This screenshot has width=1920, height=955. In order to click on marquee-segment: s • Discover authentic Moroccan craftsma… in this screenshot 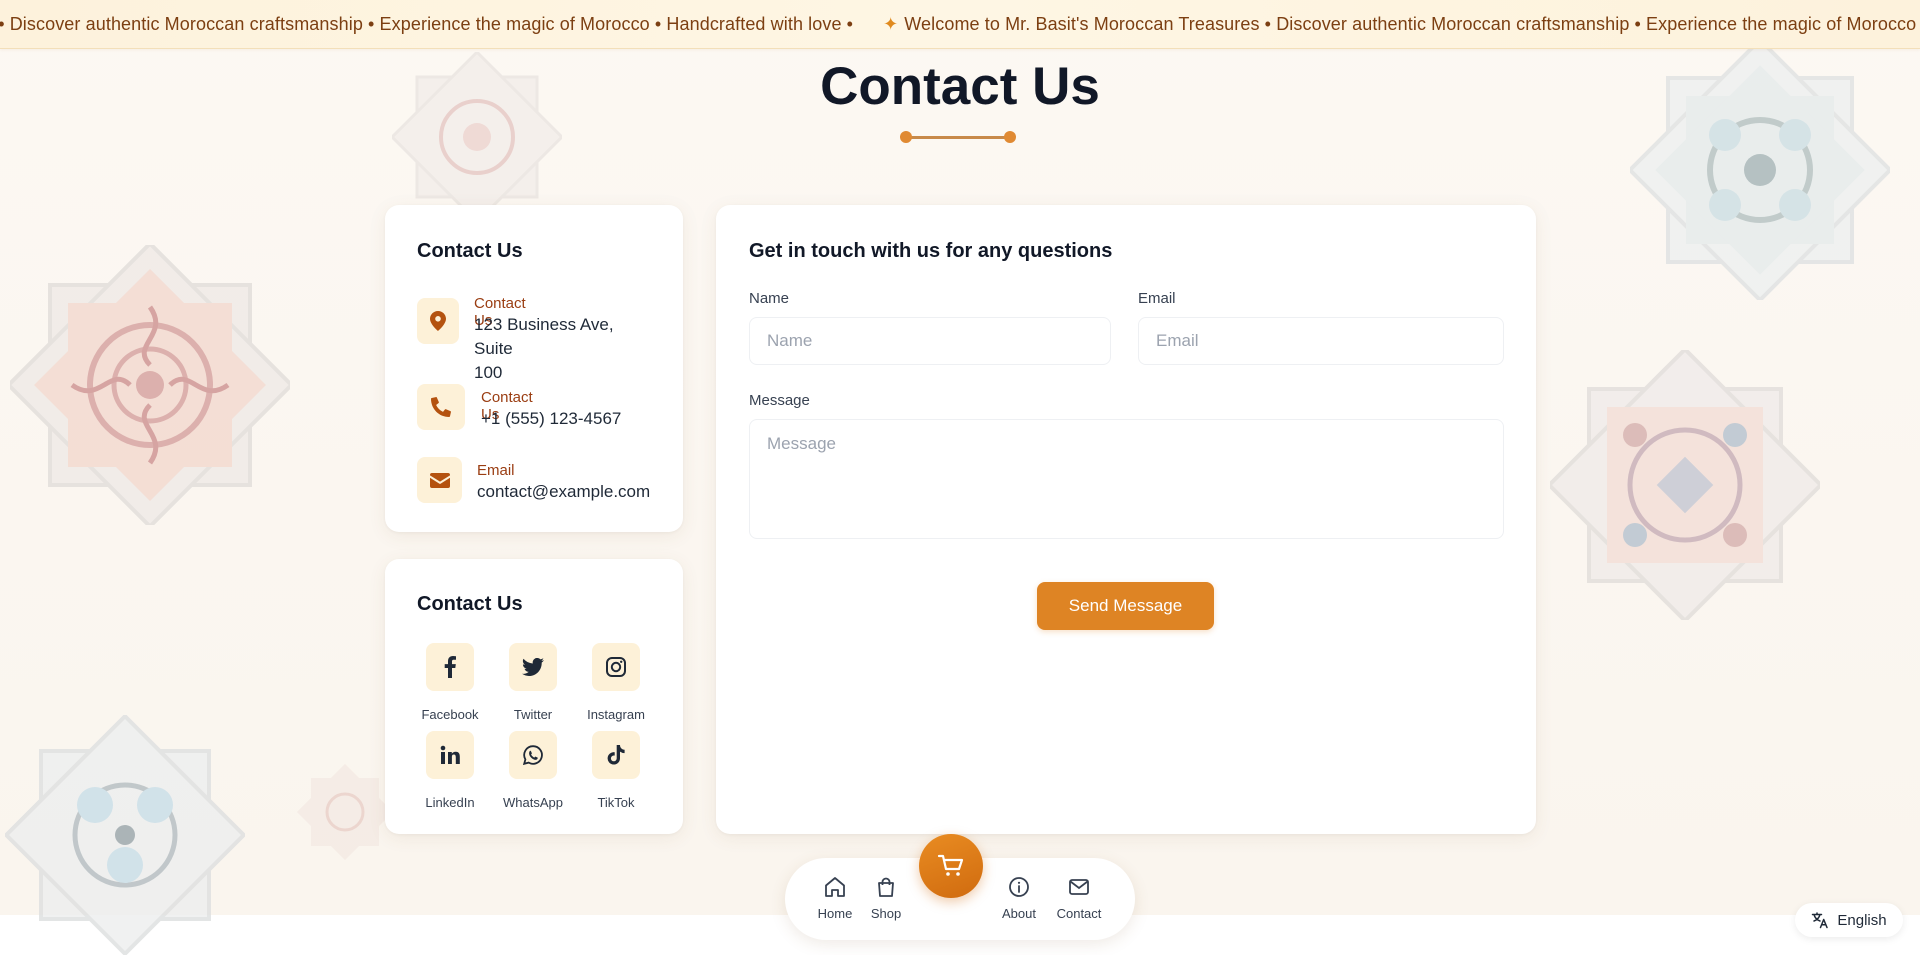, I will do `click(427, 24)`.